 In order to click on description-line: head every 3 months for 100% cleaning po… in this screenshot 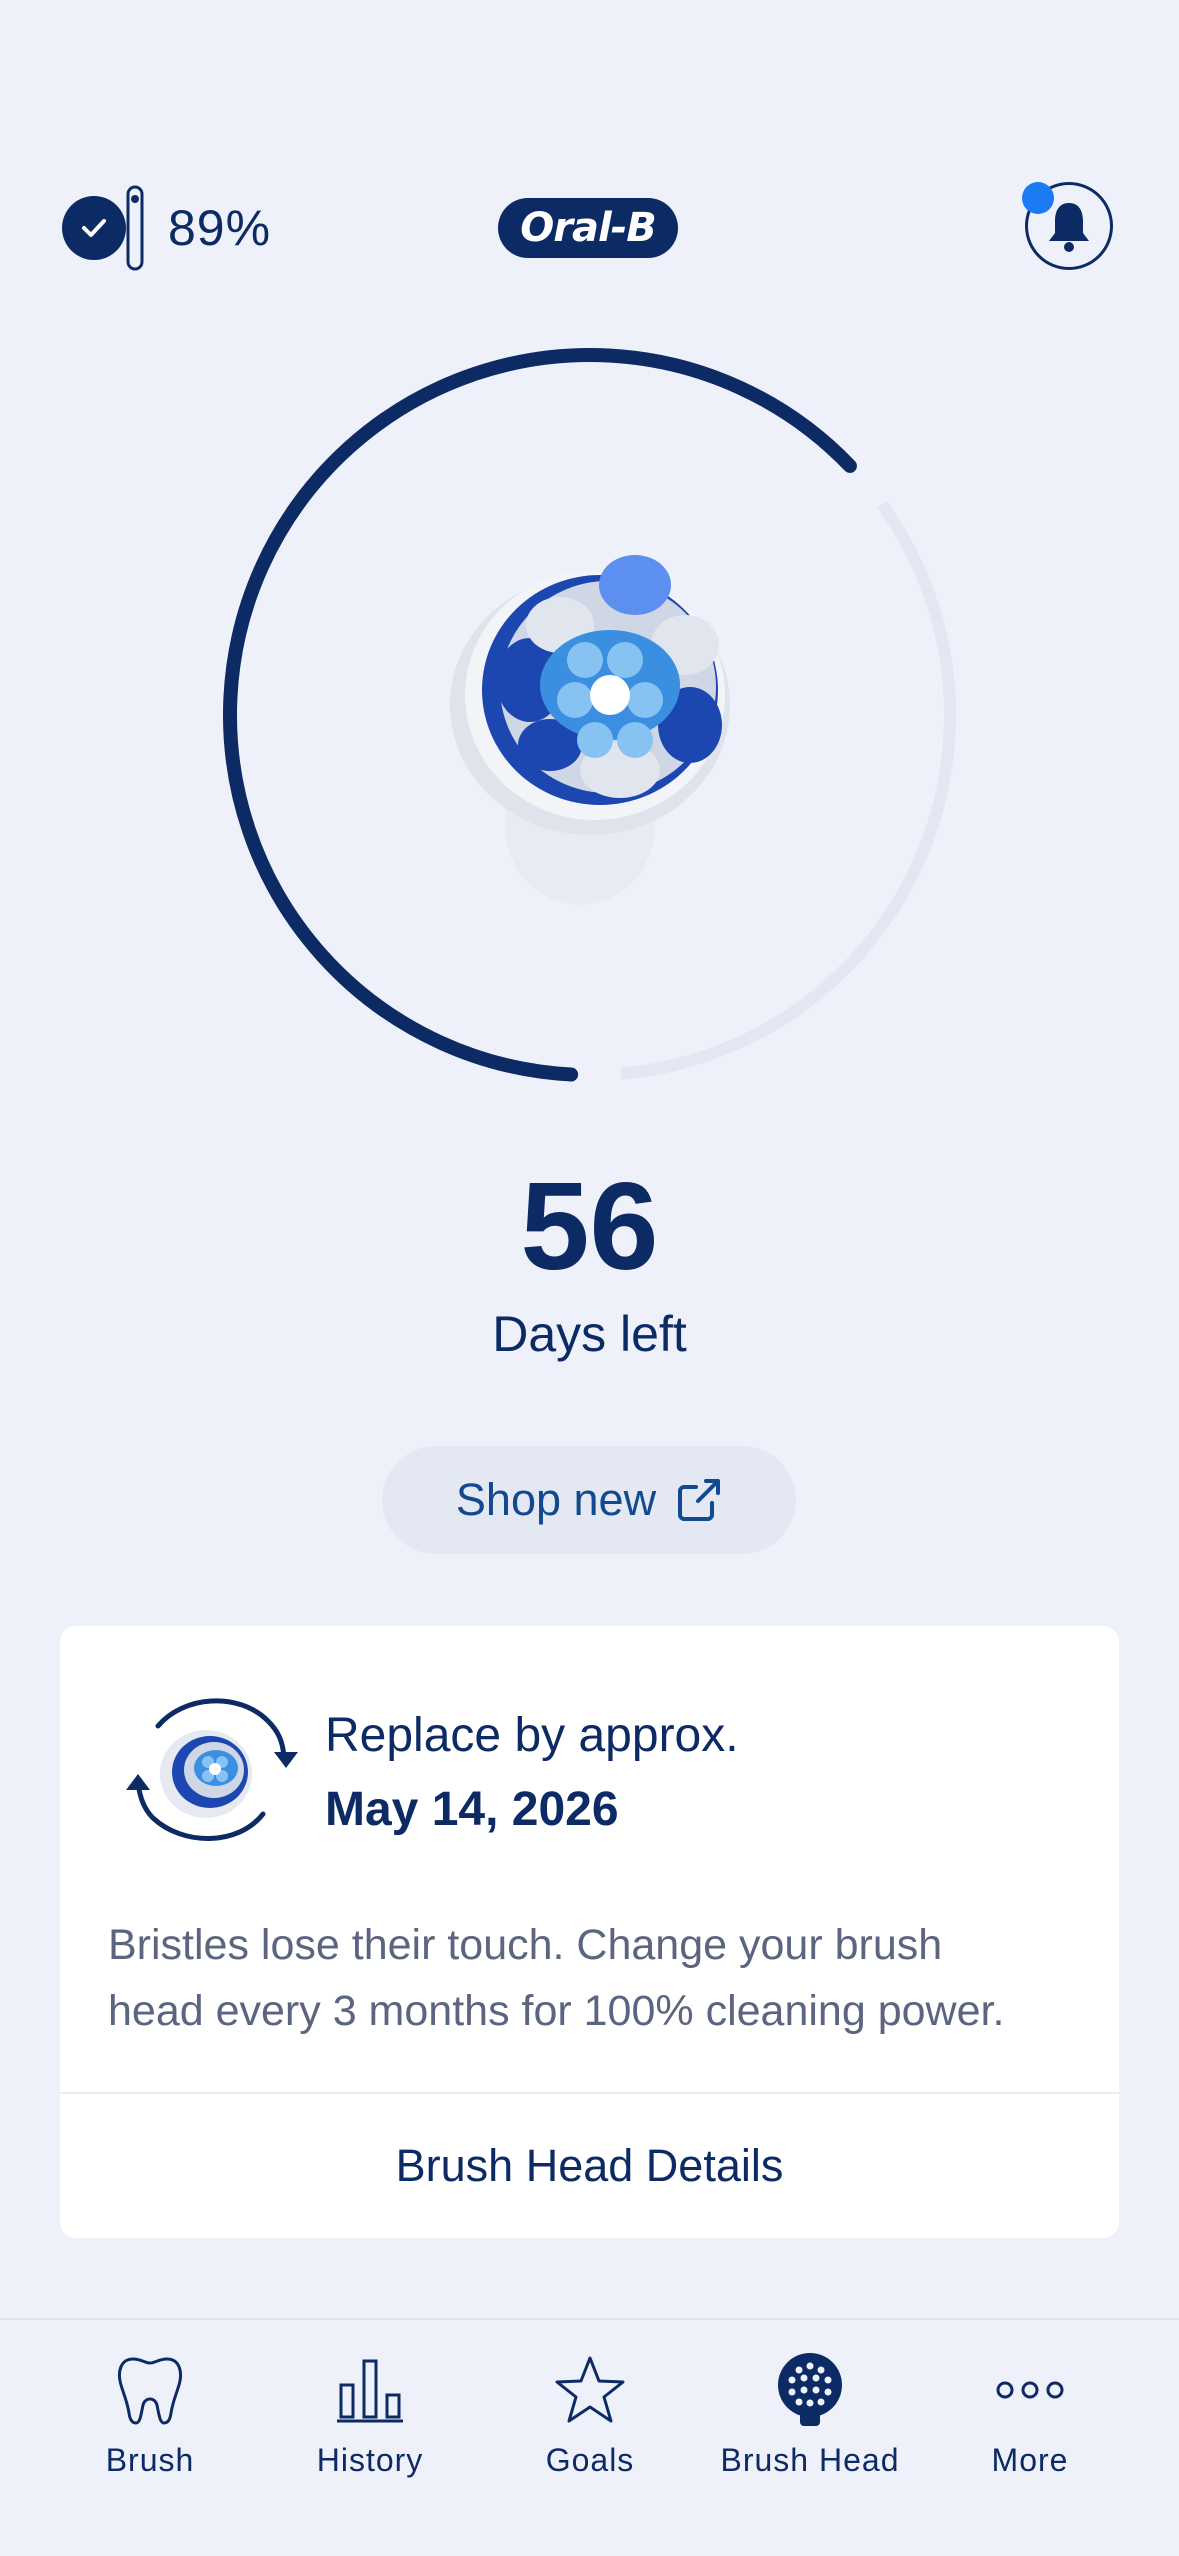, I will do `click(556, 2011)`.